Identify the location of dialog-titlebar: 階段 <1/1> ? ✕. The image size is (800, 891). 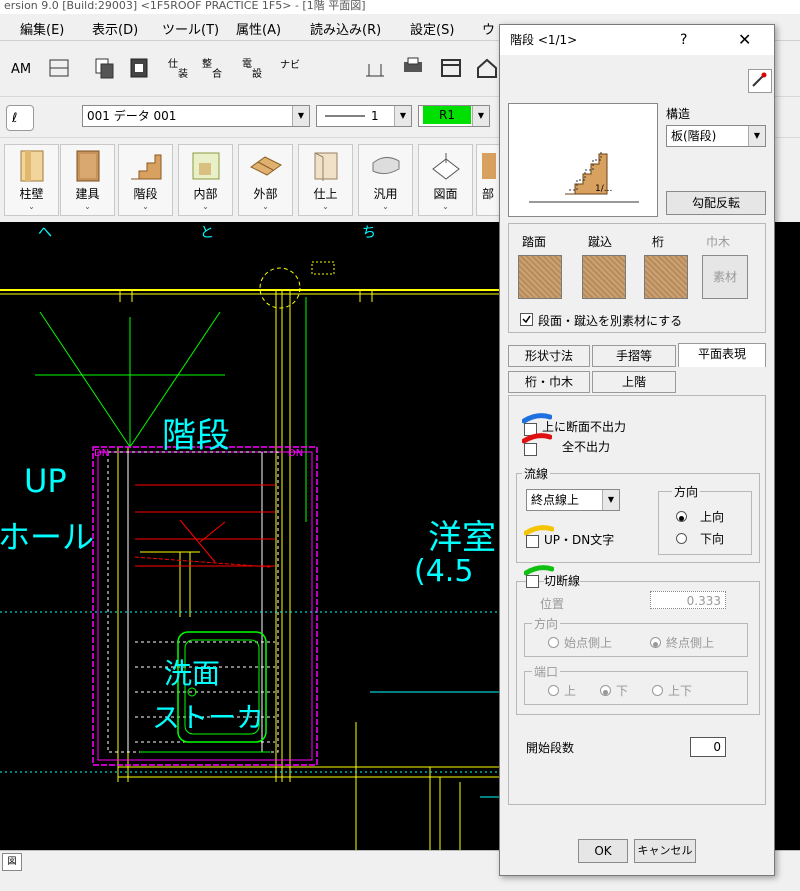
(637, 40).